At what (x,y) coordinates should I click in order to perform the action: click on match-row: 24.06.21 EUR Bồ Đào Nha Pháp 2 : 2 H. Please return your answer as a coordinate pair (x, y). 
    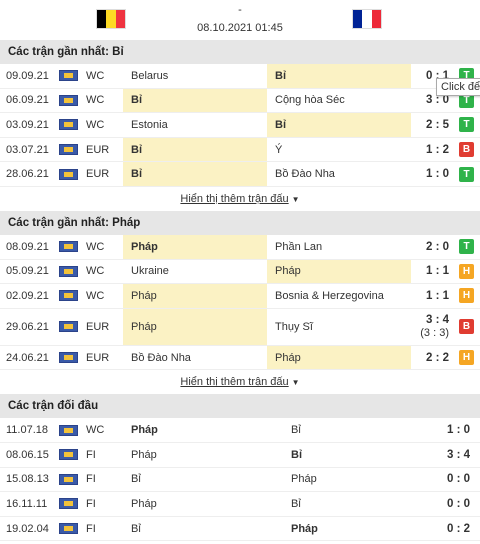
    Looking at the image, I should click on (240, 358).